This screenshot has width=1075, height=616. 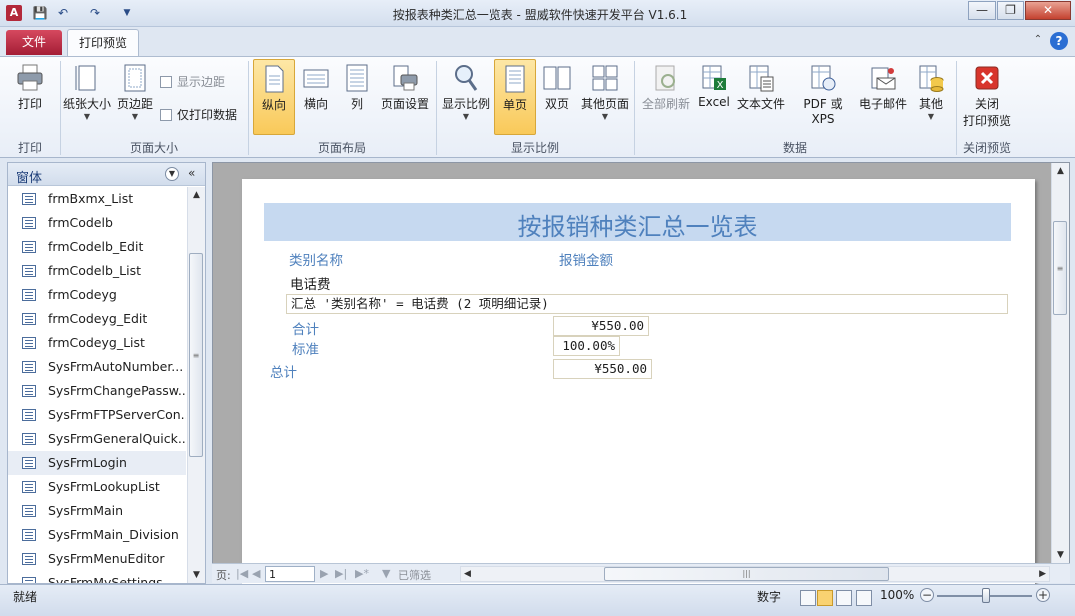 I want to click on next-page-icon: ▶, so click(x=324, y=573).